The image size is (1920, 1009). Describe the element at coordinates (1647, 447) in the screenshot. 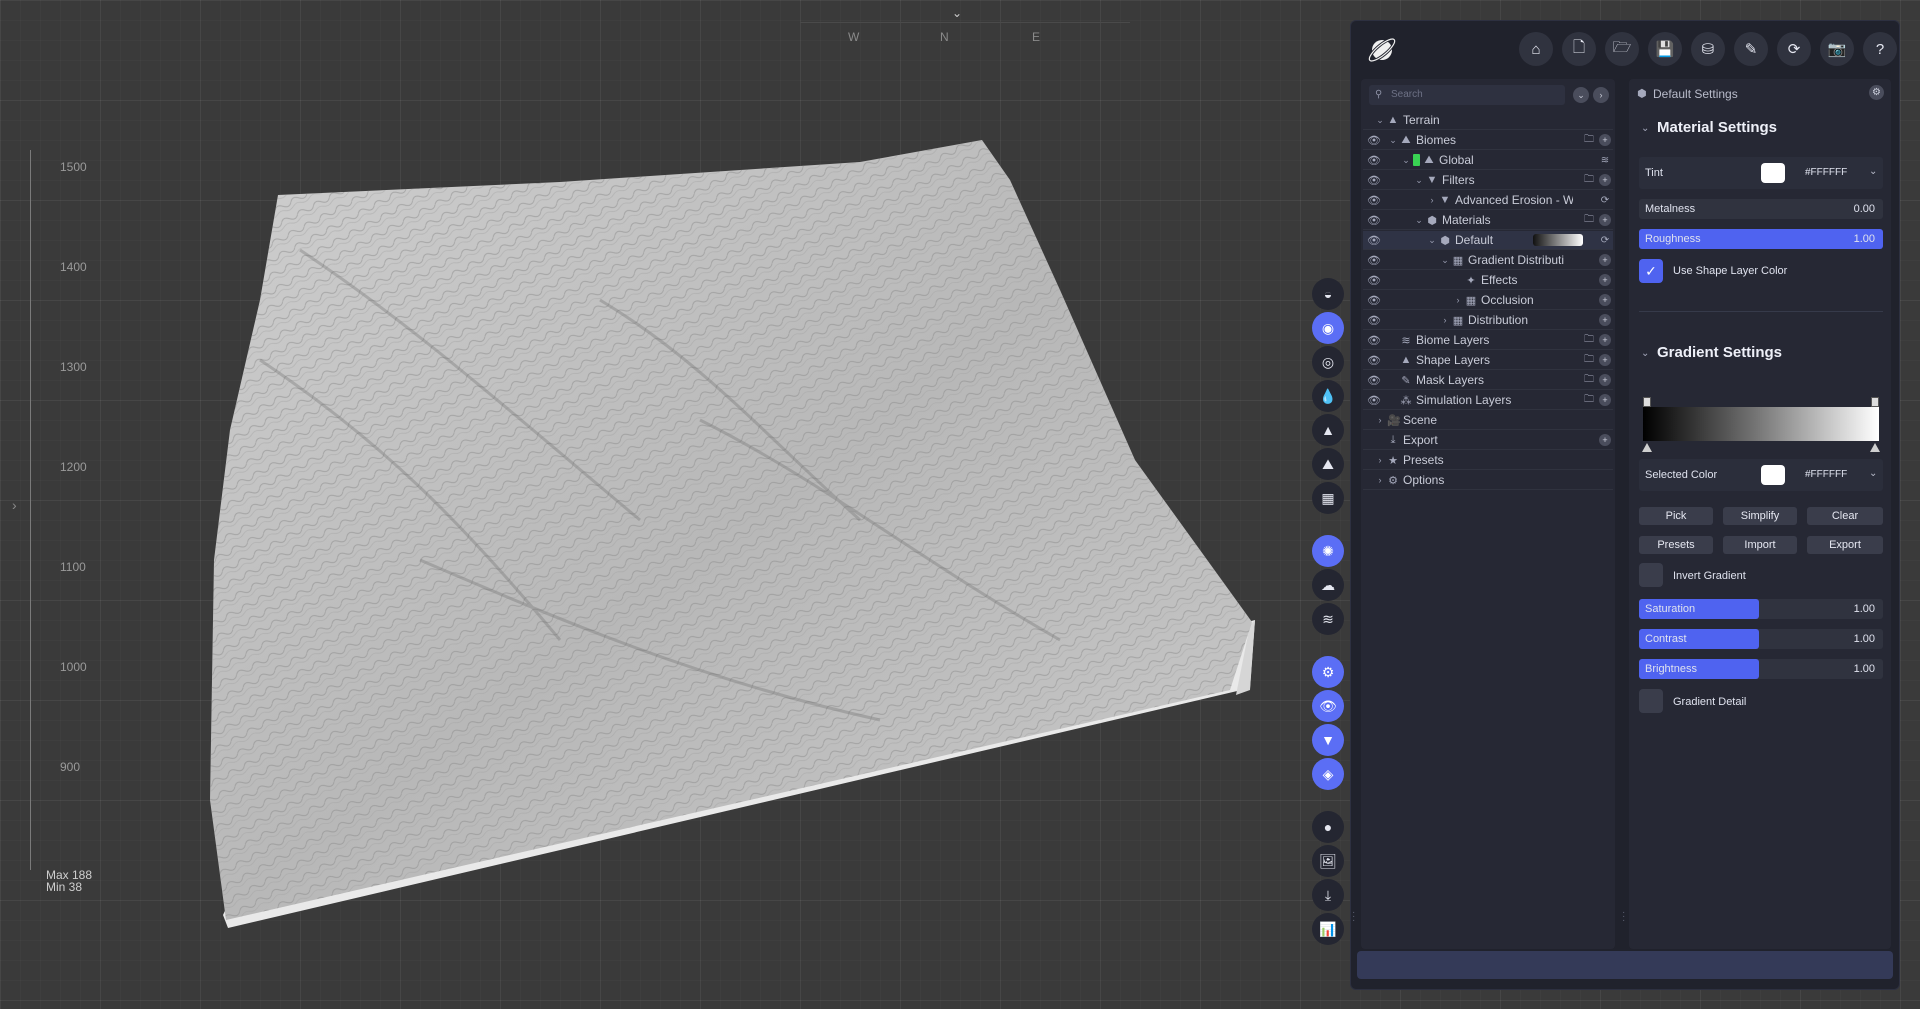

I see `gradient-stop-marker` at that location.